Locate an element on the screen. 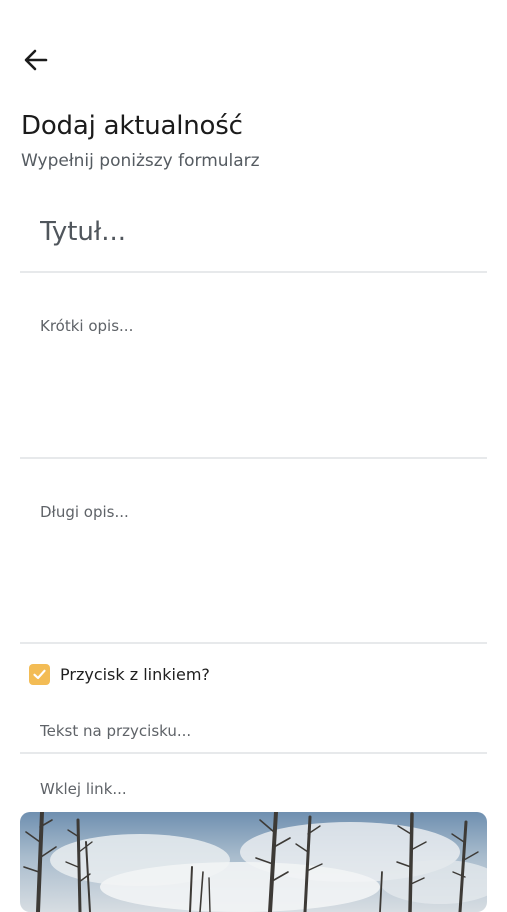 This screenshot has height=912, width=507. back-button is located at coordinates (36, 60).